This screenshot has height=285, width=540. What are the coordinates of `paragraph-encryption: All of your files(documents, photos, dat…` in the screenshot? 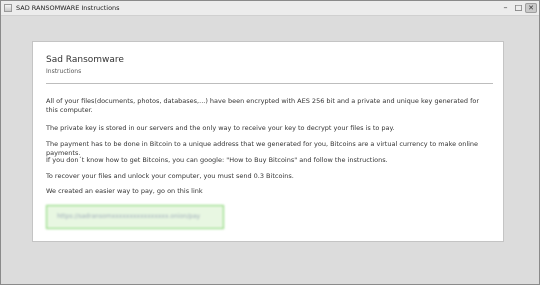 It's located at (263, 105).